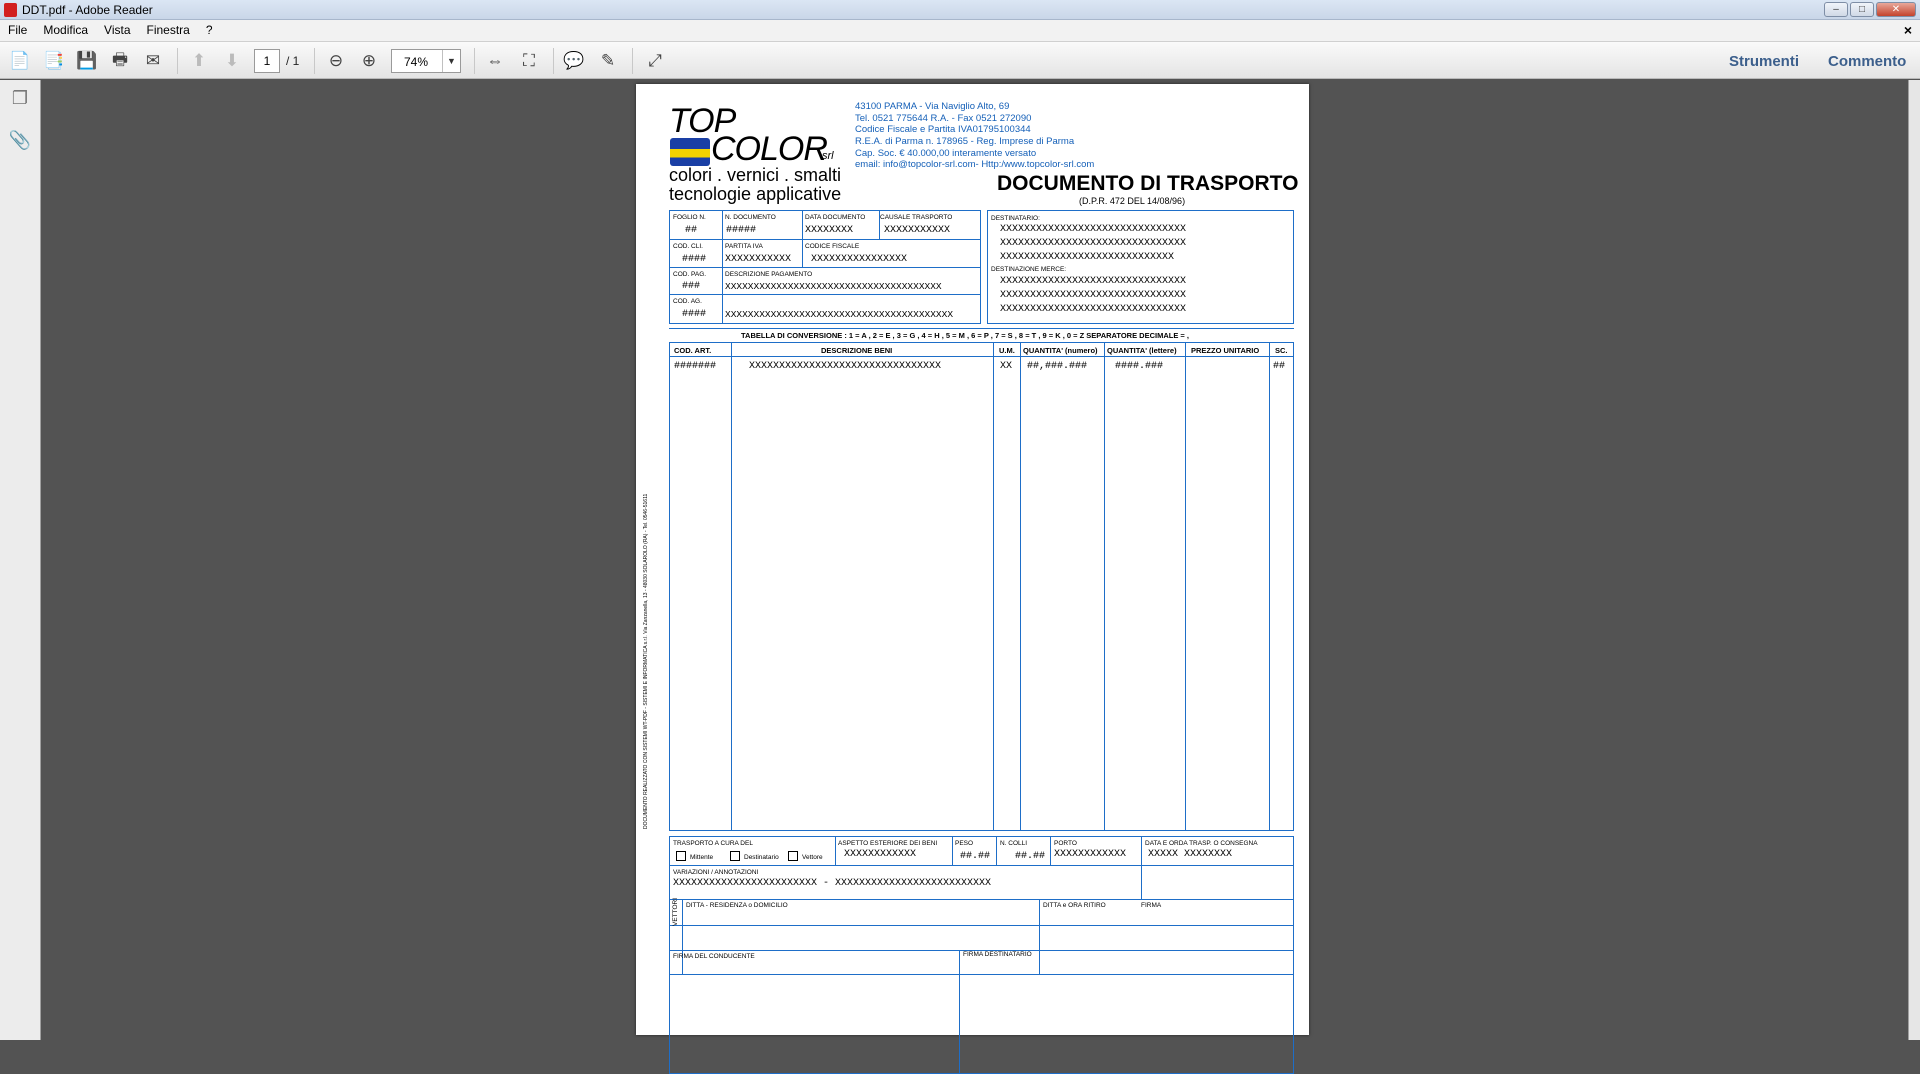  I want to click on aspetto-label: ASPETTO ESTERIORE DEI BENI, so click(888, 843).